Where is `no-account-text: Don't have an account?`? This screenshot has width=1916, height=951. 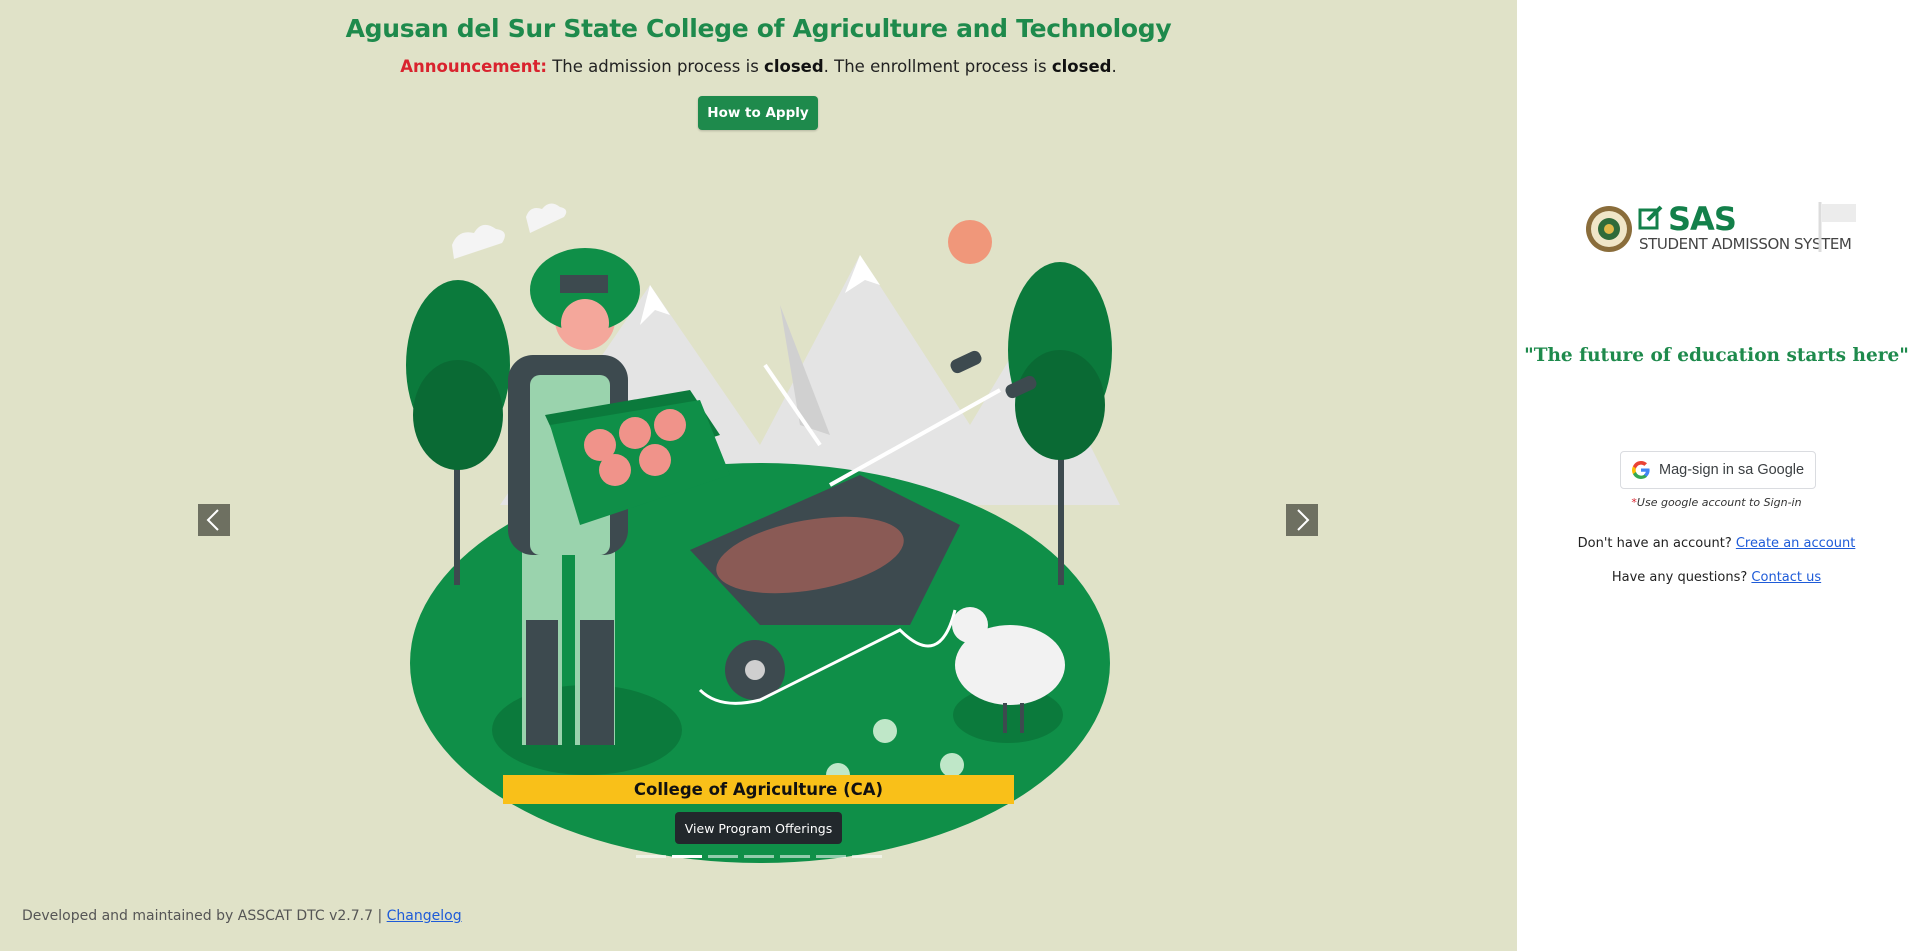
no-account-text: Don't have an account? is located at coordinates (1656, 543).